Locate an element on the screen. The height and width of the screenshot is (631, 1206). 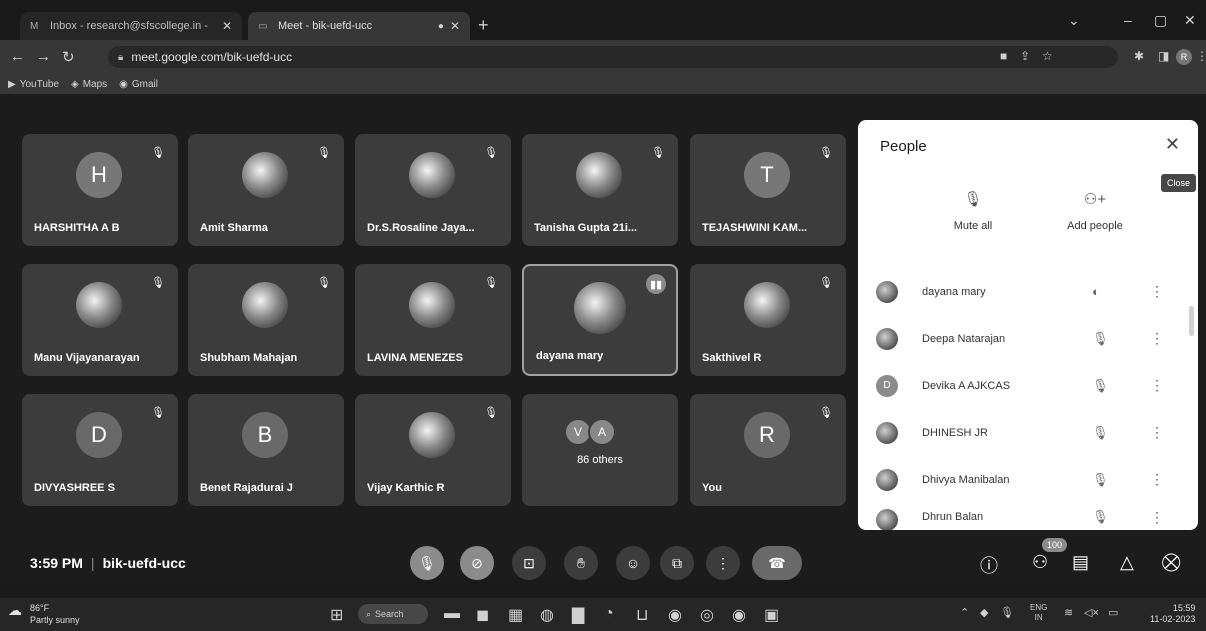
menu-kebab-icon: ⋮ is located at coordinates (1201, 56).